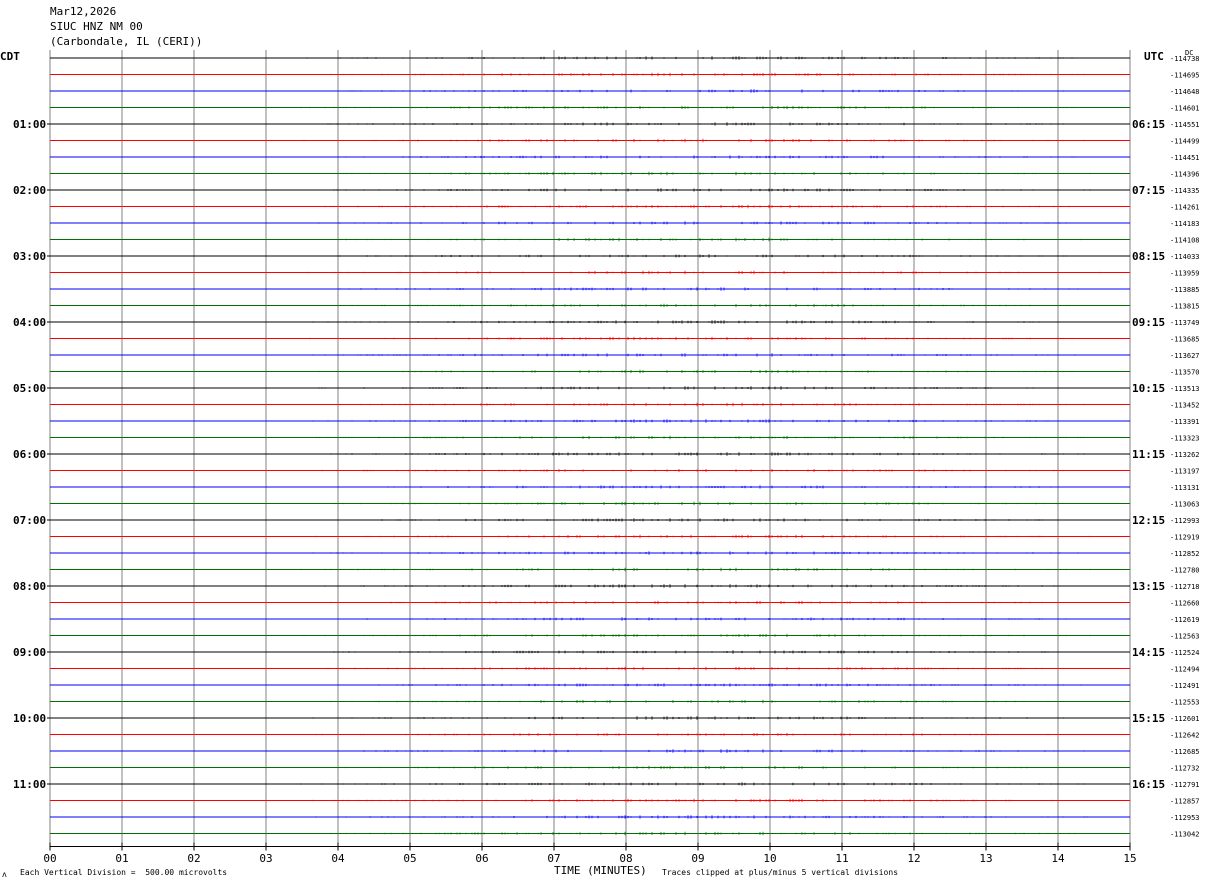 This screenshot has width=1210, height=886. What do you see at coordinates (1185, 340) in the screenshot?
I see `dc-offset-label: -113685` at bounding box center [1185, 340].